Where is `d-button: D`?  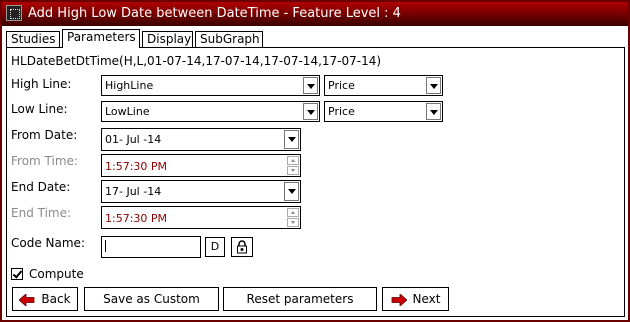 d-button: D is located at coordinates (215, 247).